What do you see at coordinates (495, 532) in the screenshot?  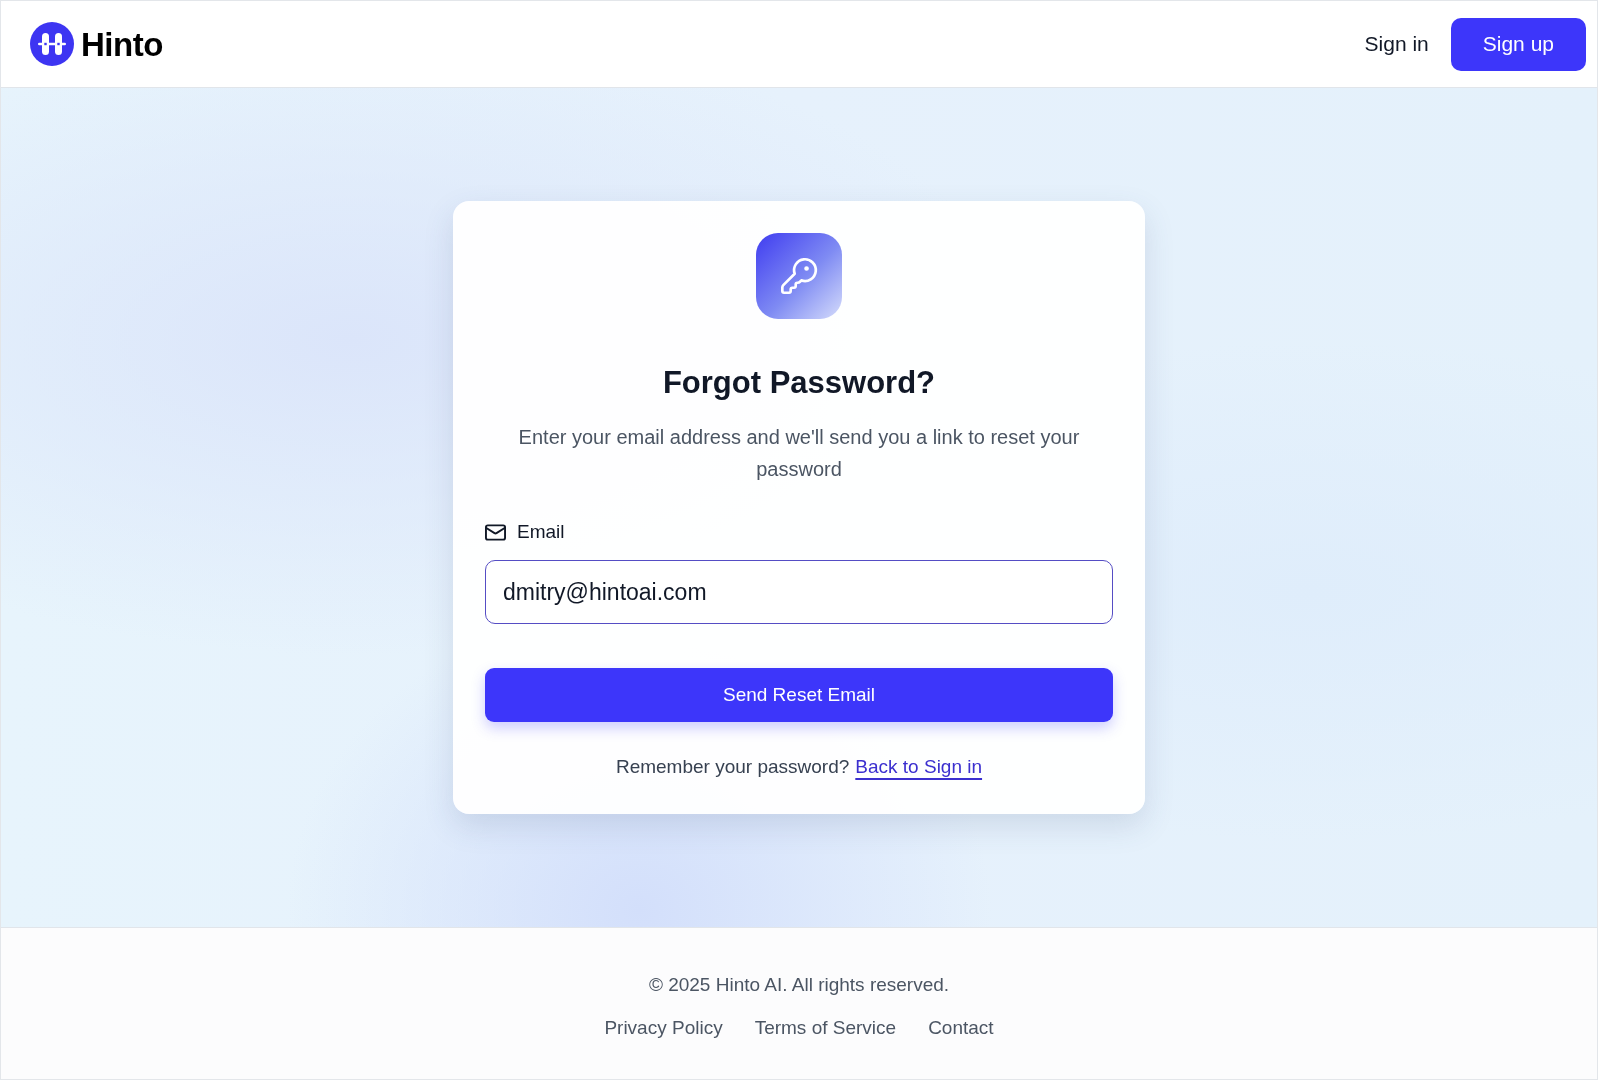 I see `mail-icon` at bounding box center [495, 532].